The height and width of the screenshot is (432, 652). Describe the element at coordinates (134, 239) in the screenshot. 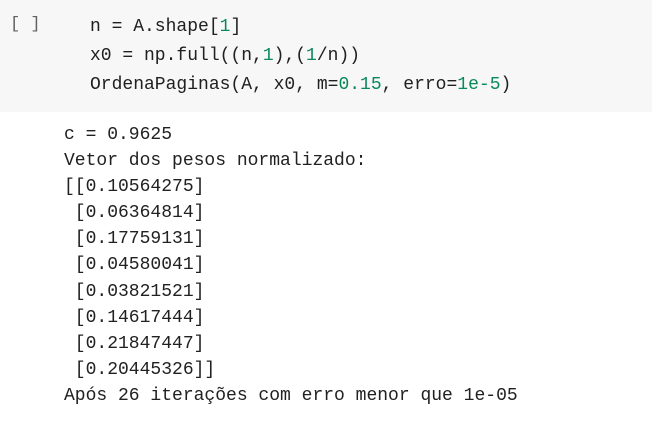

I see `output-line-weight: [0.17759131]` at that location.